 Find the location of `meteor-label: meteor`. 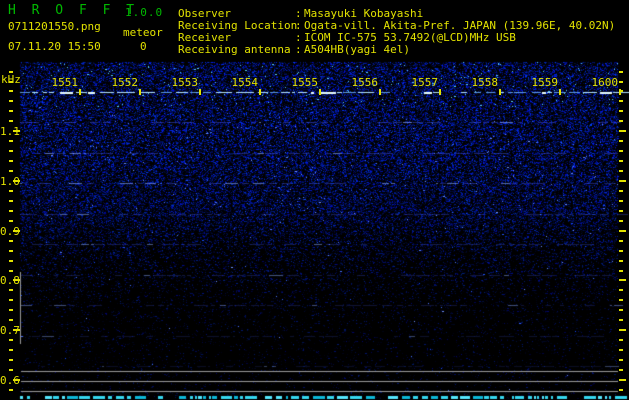

meteor-label: meteor is located at coordinates (143, 32).